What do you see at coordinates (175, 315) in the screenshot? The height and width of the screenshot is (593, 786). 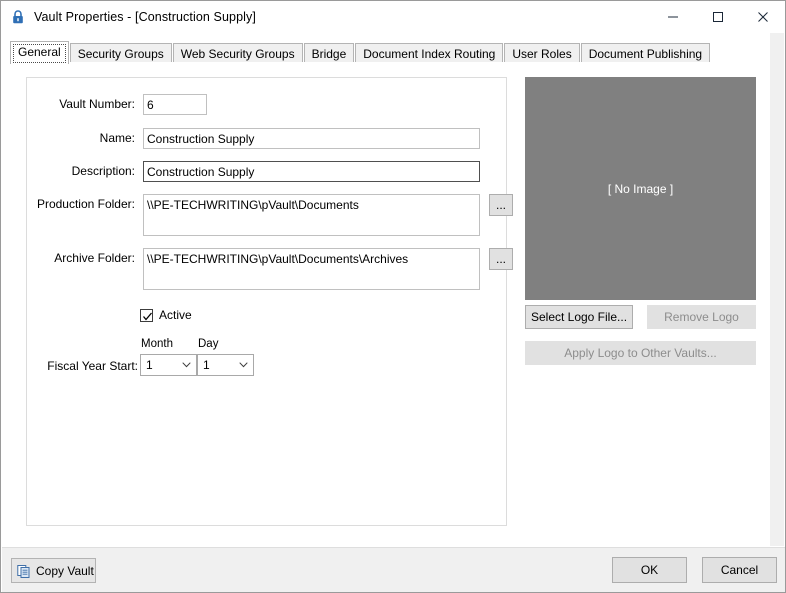 I see `active-label: Active` at bounding box center [175, 315].